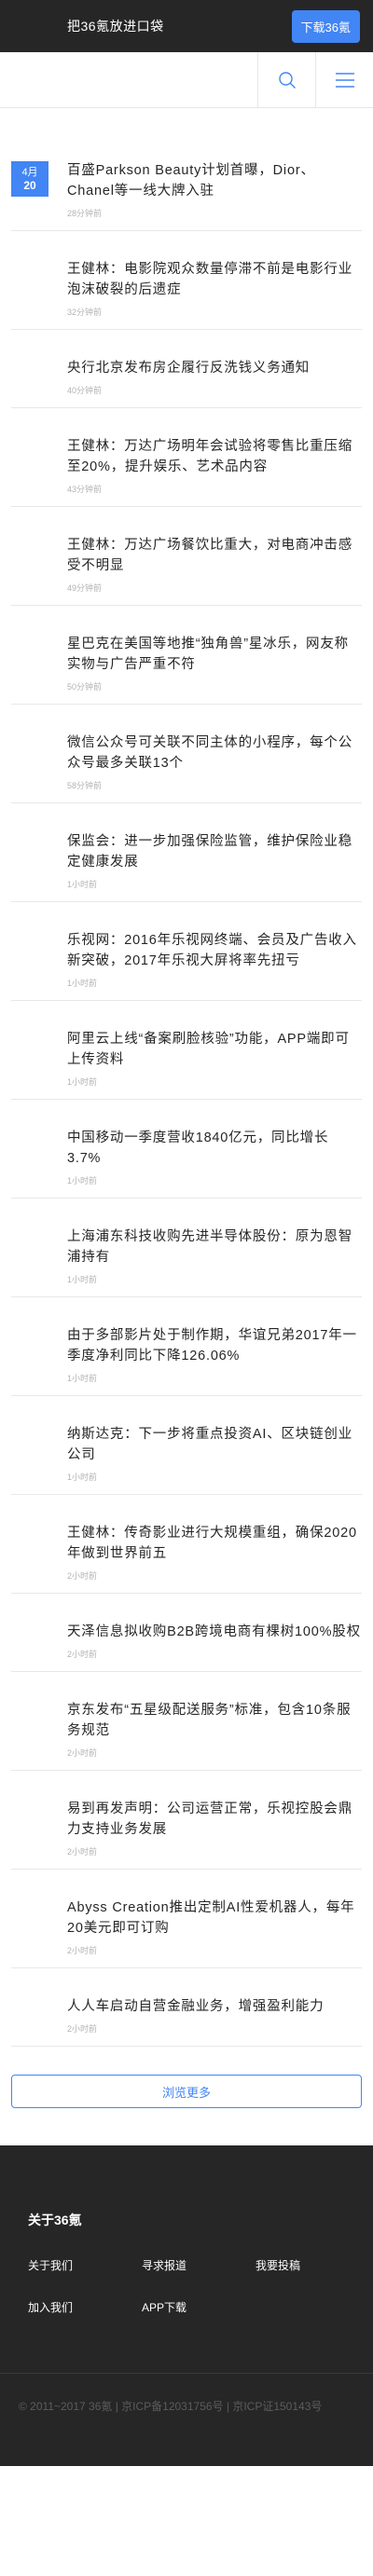 The width and height of the screenshot is (373, 2576). I want to click on news-title: 纳斯达克：下一步将重点投资AI、区块链创业公司, so click(214, 1444).